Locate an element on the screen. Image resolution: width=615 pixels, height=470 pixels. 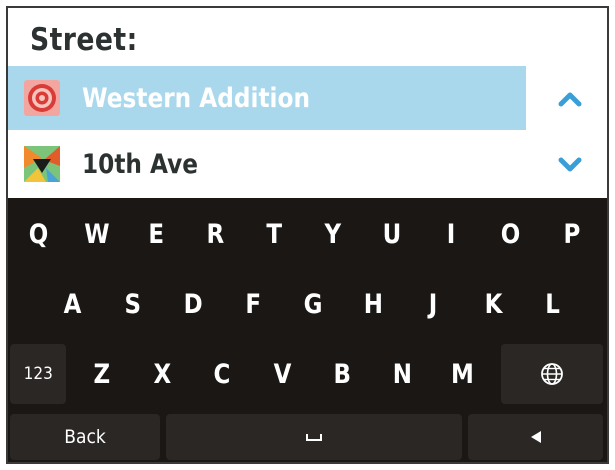
left-arrow-icon is located at coordinates (535, 437).